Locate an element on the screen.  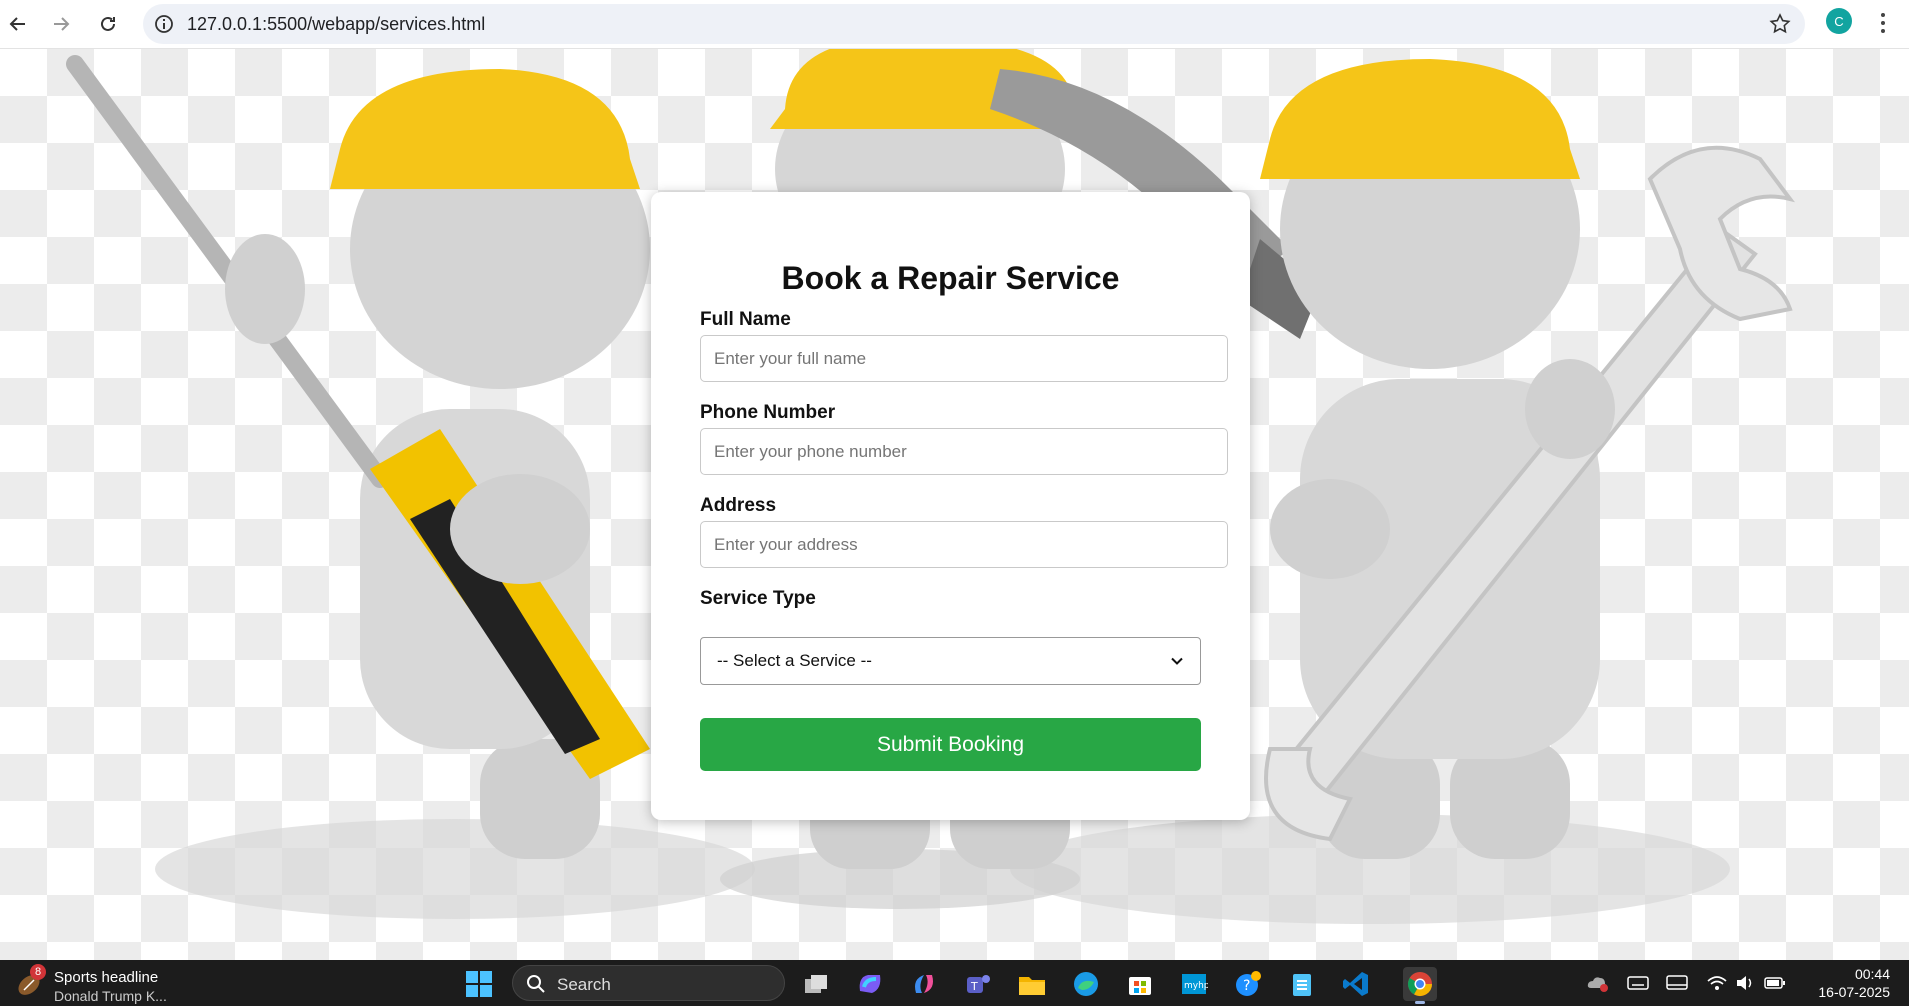
back-button is located at coordinates (18, 24).